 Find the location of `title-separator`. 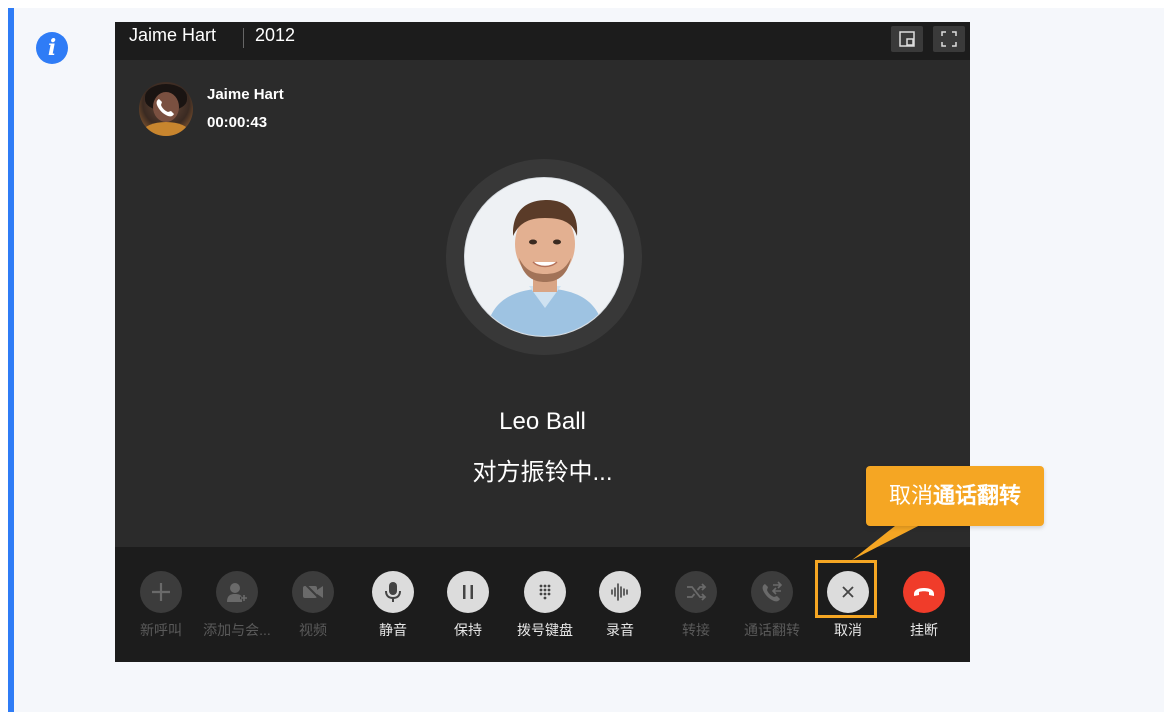

title-separator is located at coordinates (243, 38).